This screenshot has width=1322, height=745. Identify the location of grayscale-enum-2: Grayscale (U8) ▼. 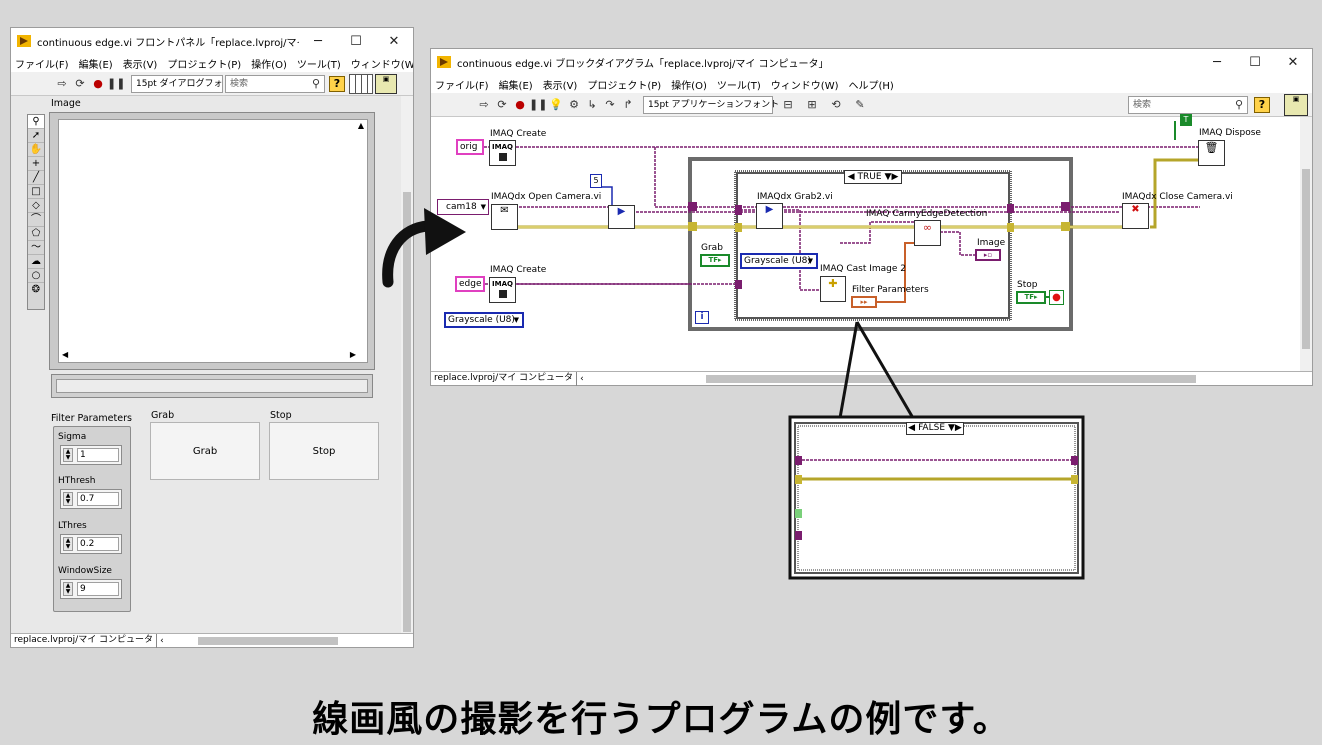
(779, 261).